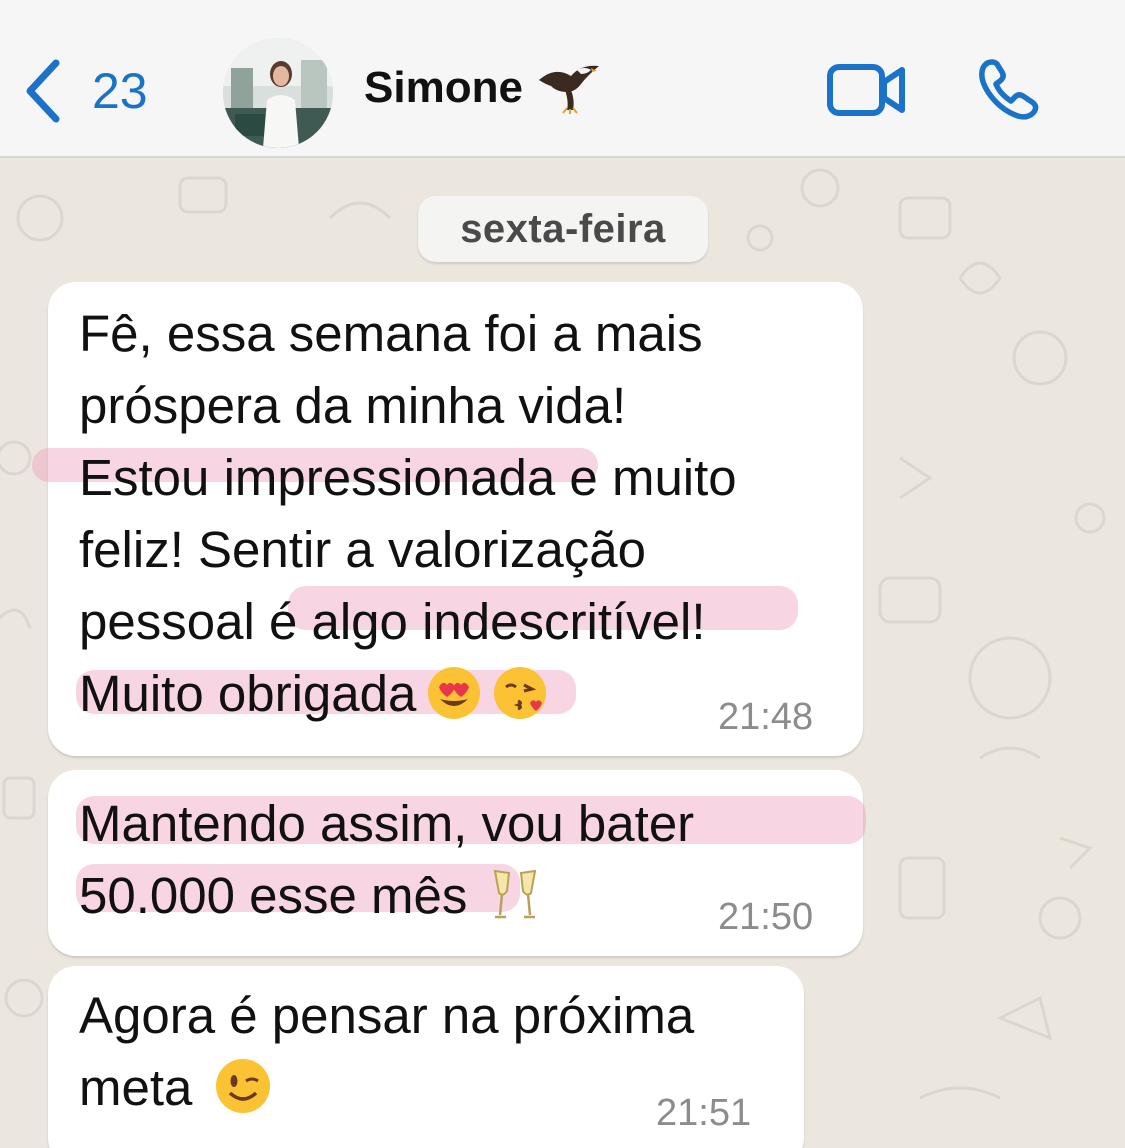  I want to click on message-text-line: Mantendo assim, vou bater, so click(387, 823).